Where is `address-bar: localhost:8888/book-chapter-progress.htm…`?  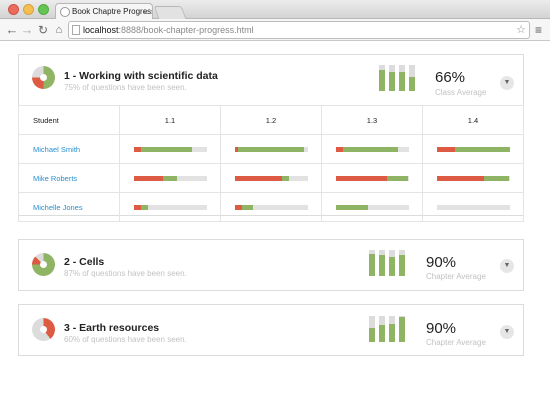 address-bar: localhost:8888/book-chapter-progress.htm… is located at coordinates (299, 30).